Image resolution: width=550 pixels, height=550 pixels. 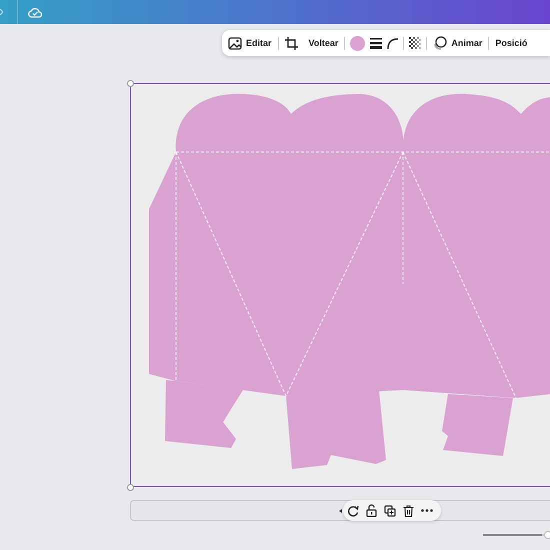 What do you see at coordinates (371, 510) in the screenshot?
I see `unlock-icon` at bounding box center [371, 510].